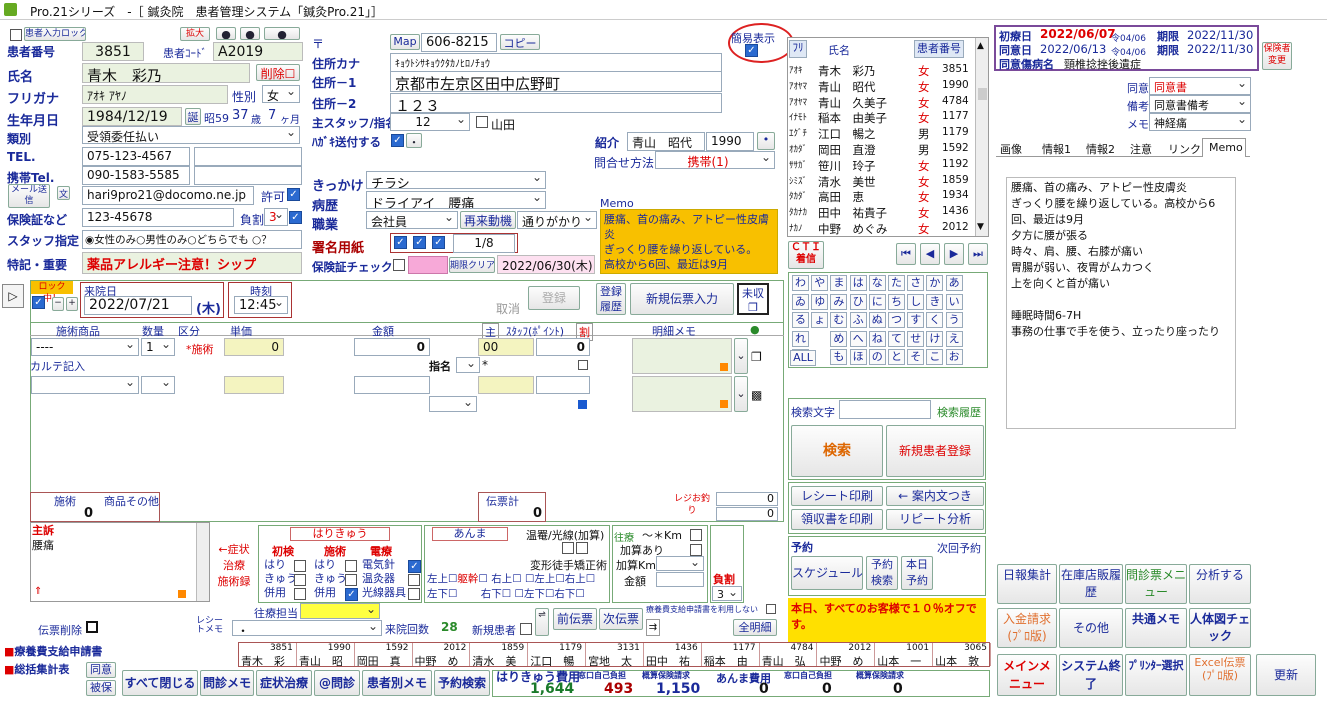 This screenshot has height=702, width=1327. What do you see at coordinates (195, 34) in the screenshot?
I see `enlarge-button: 拡大` at bounding box center [195, 34].